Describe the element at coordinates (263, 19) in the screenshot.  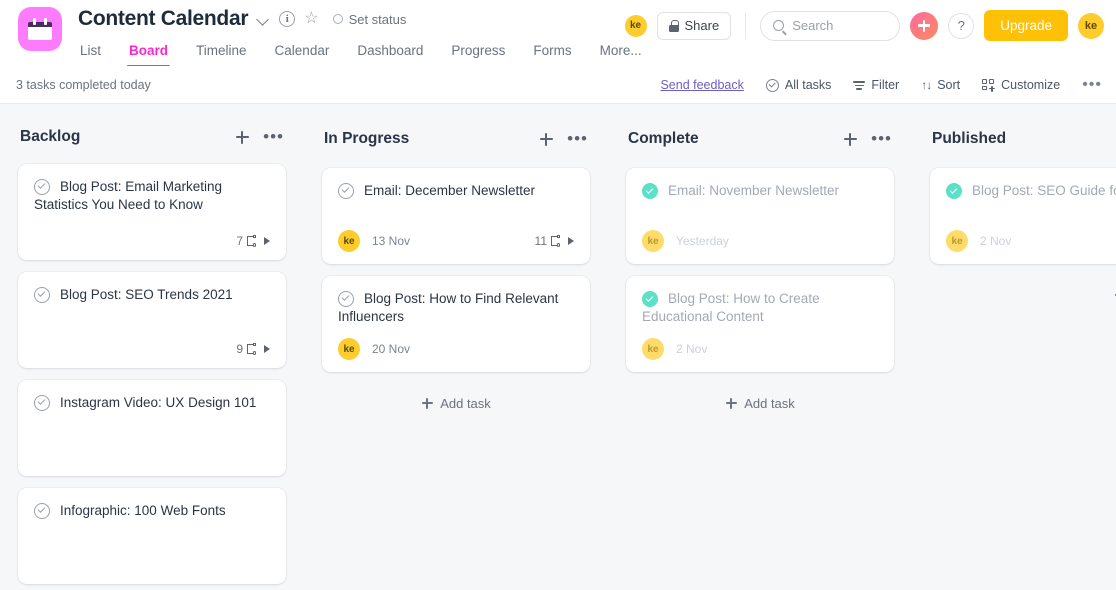
I see `chevron-down-icon` at that location.